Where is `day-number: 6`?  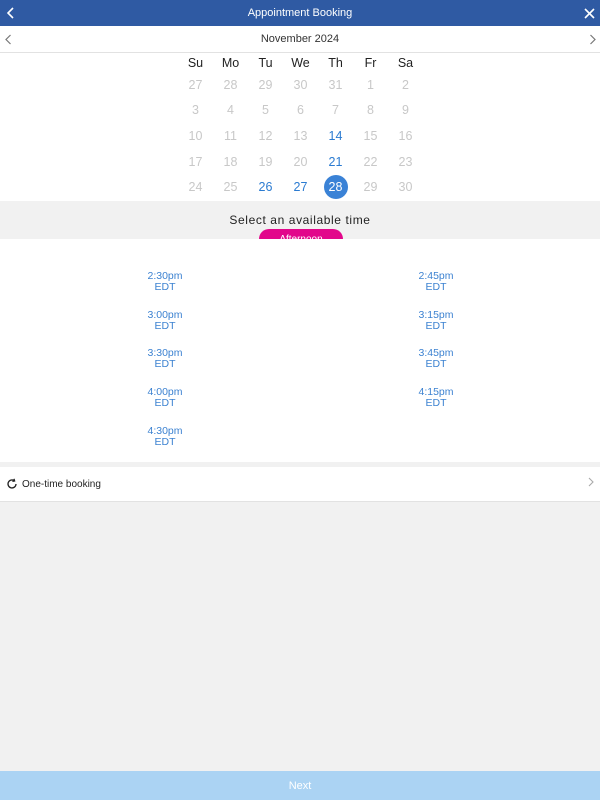
day-number: 6 is located at coordinates (300, 110).